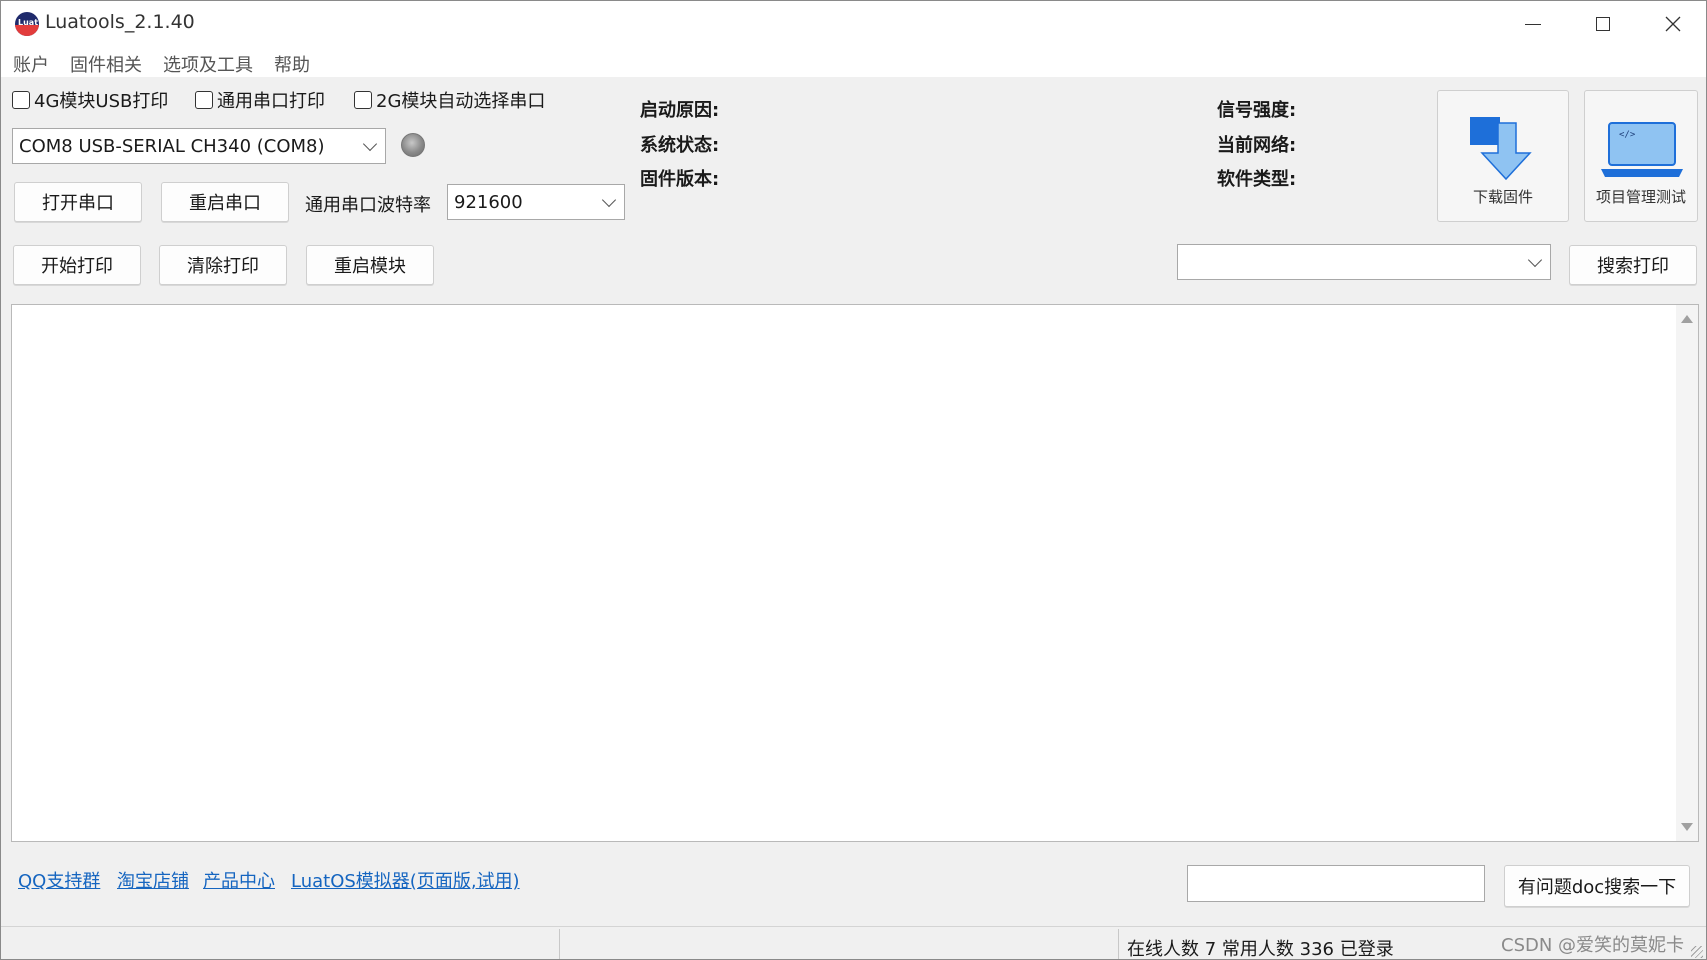 This screenshot has height=960, width=1707. What do you see at coordinates (413, 145) in the screenshot?
I see `status-led-icon` at bounding box center [413, 145].